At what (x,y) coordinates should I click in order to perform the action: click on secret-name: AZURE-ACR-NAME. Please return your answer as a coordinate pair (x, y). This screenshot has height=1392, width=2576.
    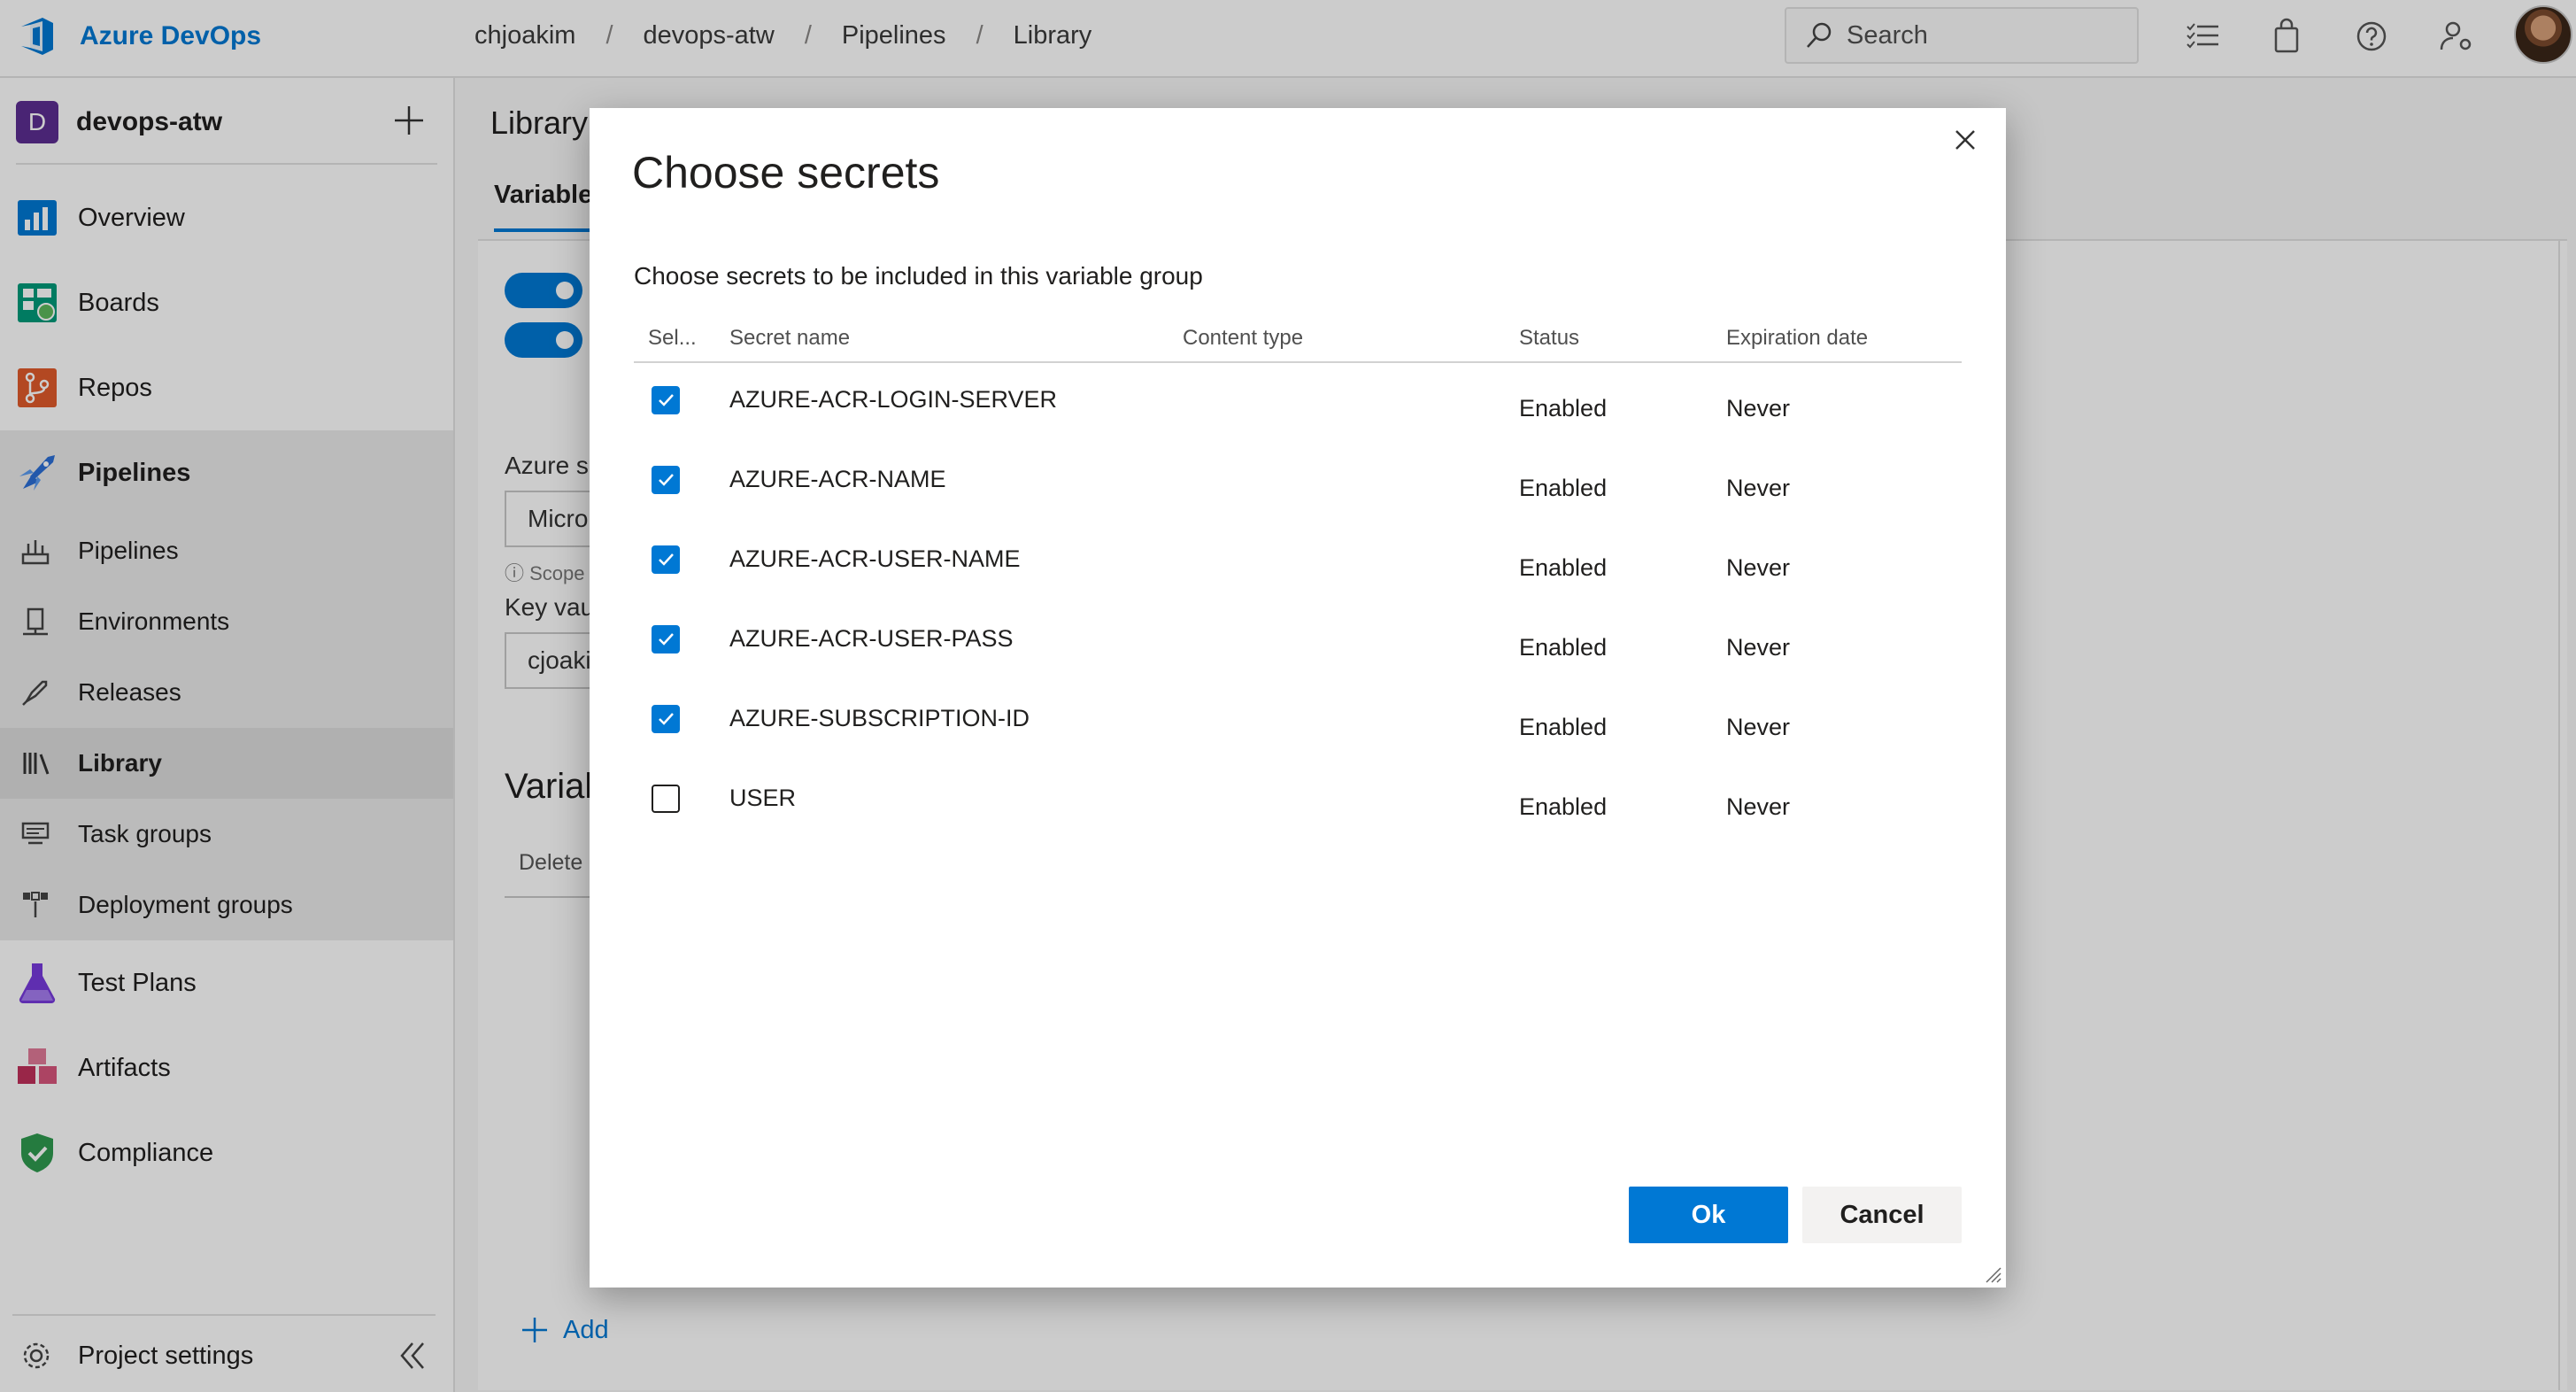
    Looking at the image, I should click on (837, 479).